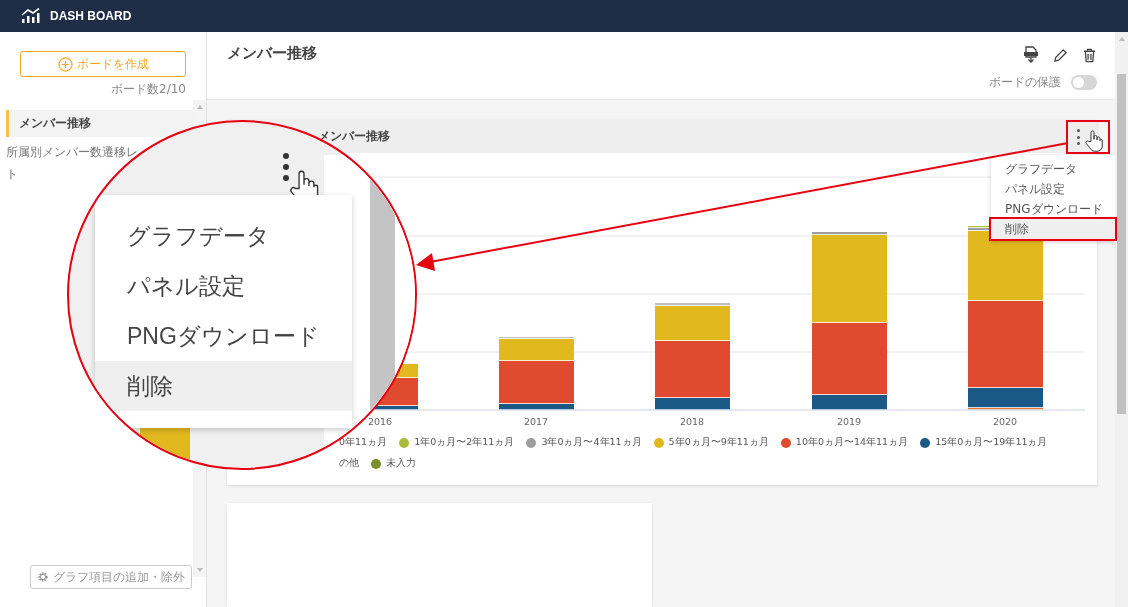  What do you see at coordinates (1025, 82) in the screenshot?
I see `protect-label: ボードの保護` at bounding box center [1025, 82].